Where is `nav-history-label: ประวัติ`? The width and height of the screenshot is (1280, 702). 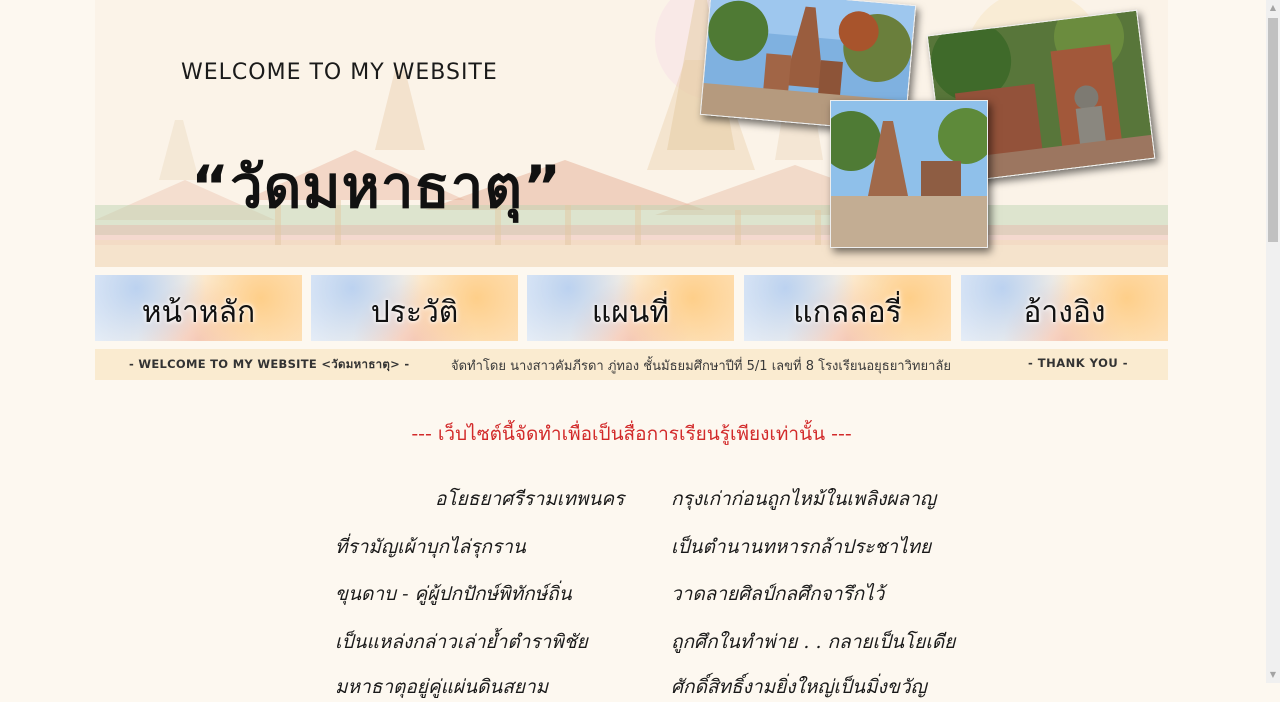 nav-history-label: ประวัติ is located at coordinates (414, 312).